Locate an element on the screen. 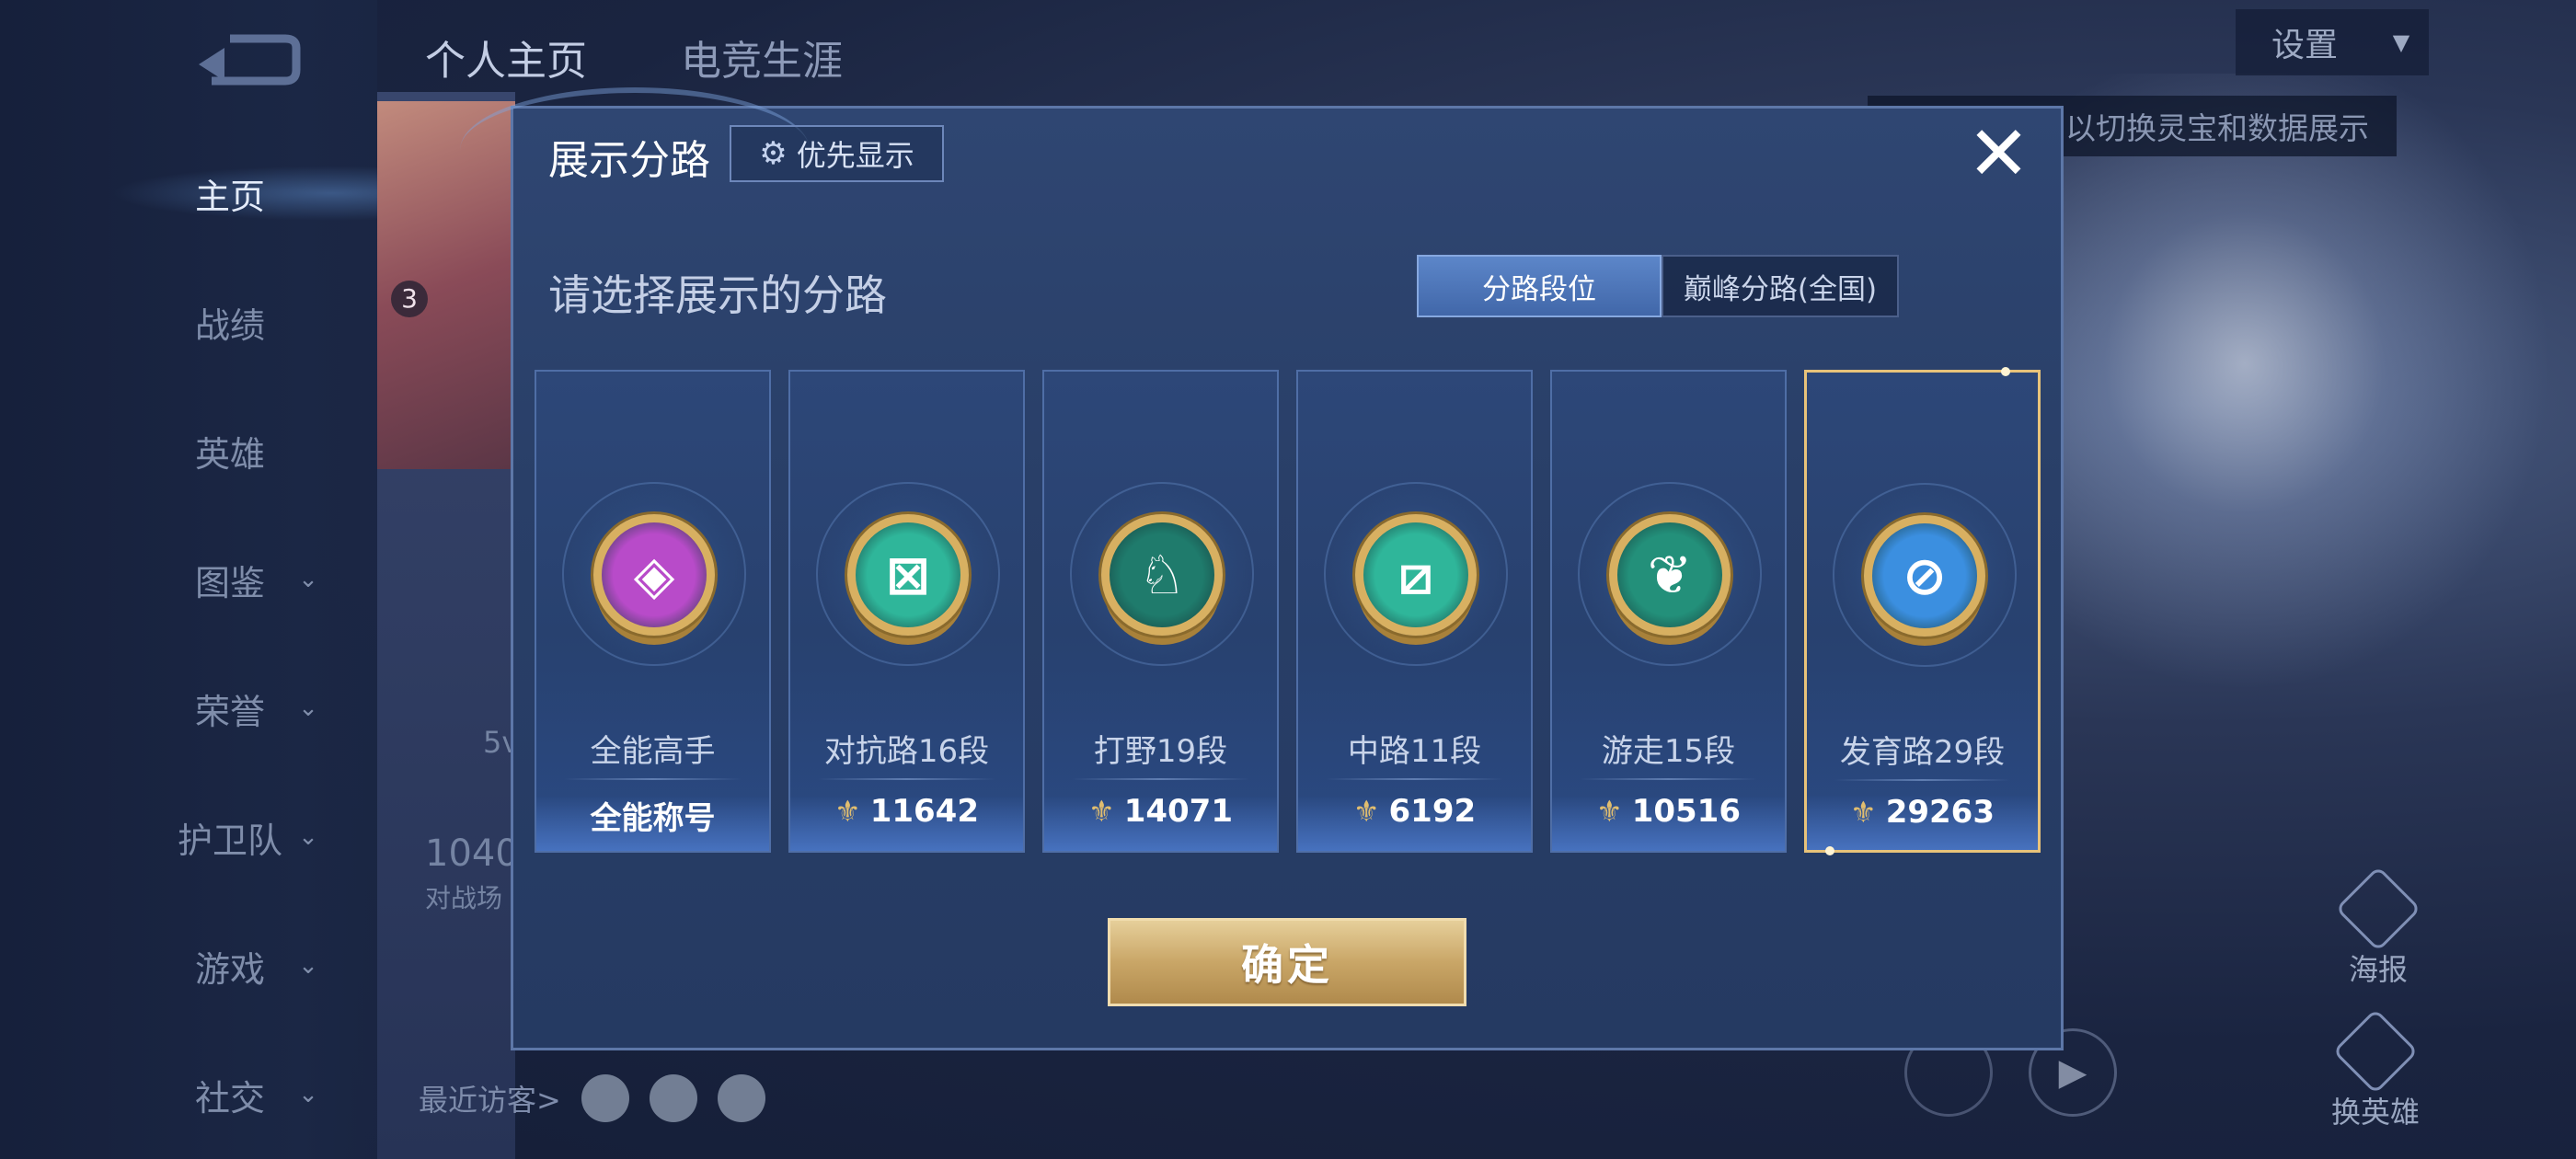 The width and height of the screenshot is (2576, 1159). lane-card-name: 对抗路16段 is located at coordinates (906, 751).